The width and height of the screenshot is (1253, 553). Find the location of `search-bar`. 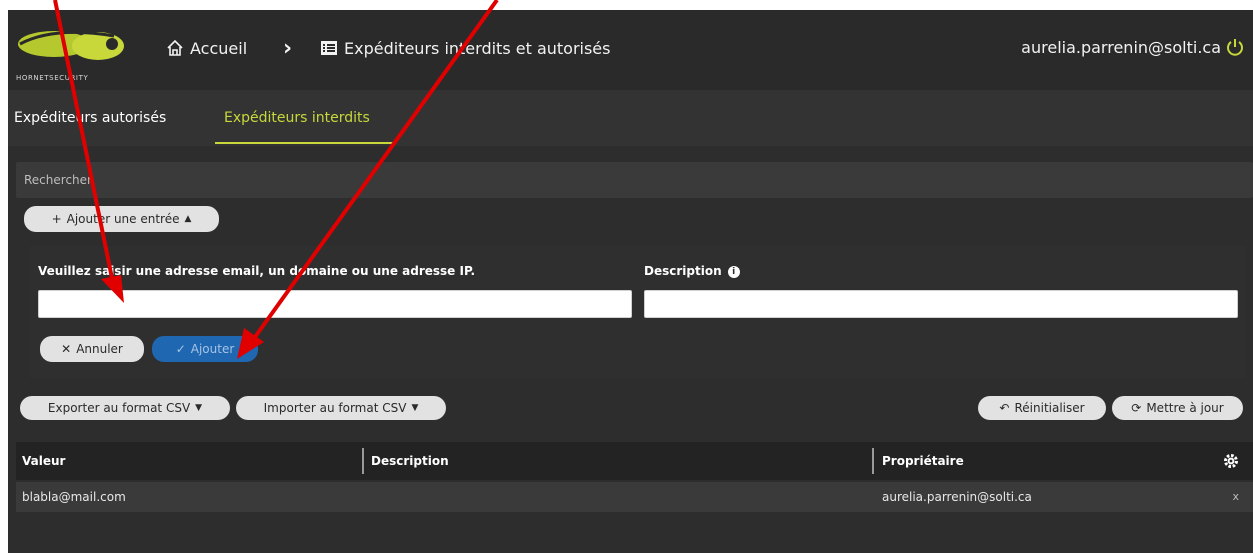

search-bar is located at coordinates (634, 180).